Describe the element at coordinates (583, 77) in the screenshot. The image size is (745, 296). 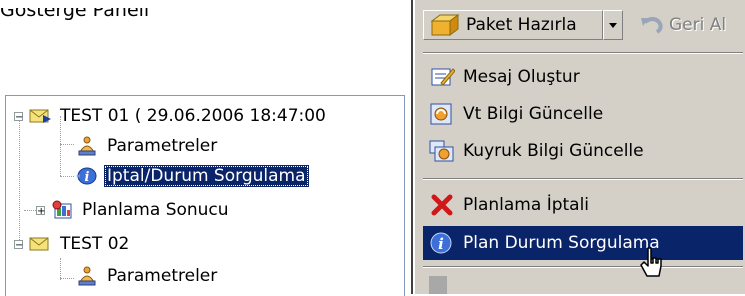
I see `menu-item-mesaj-olustur: Mesaj Oluştur` at that location.